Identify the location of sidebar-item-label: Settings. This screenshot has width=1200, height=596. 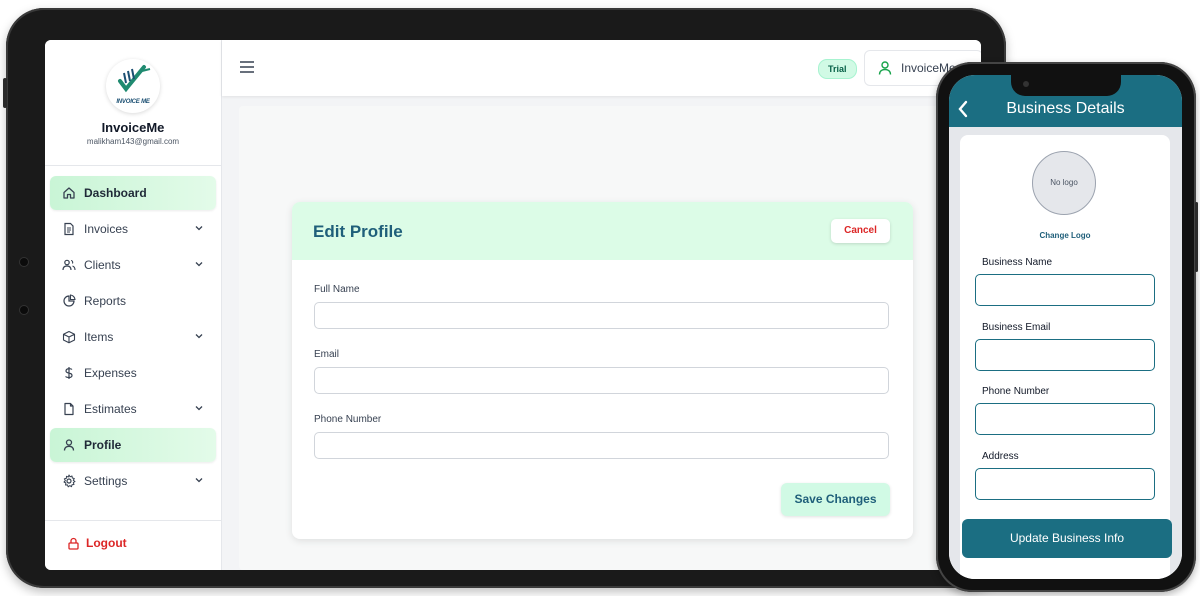
(106, 481).